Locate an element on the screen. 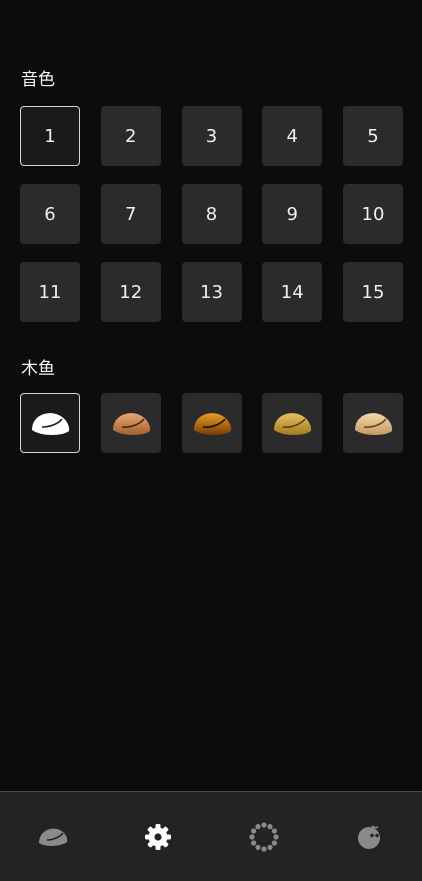 Image resolution: width=422 pixels, height=881 pixels. light-wood-woodfish-icon is located at coordinates (131, 424).